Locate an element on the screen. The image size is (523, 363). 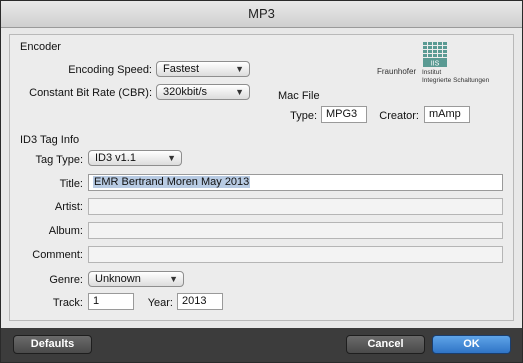
type-value: MPG3 is located at coordinates (342, 114).